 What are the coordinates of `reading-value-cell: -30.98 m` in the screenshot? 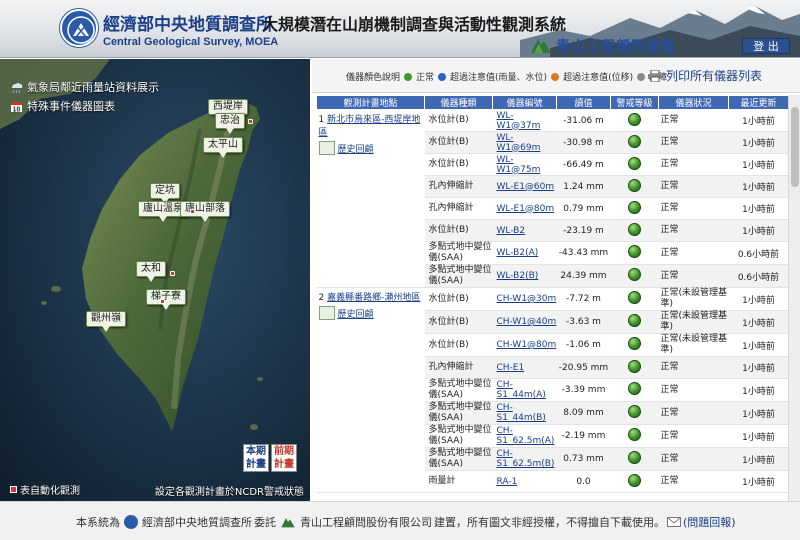 It's located at (583, 142).